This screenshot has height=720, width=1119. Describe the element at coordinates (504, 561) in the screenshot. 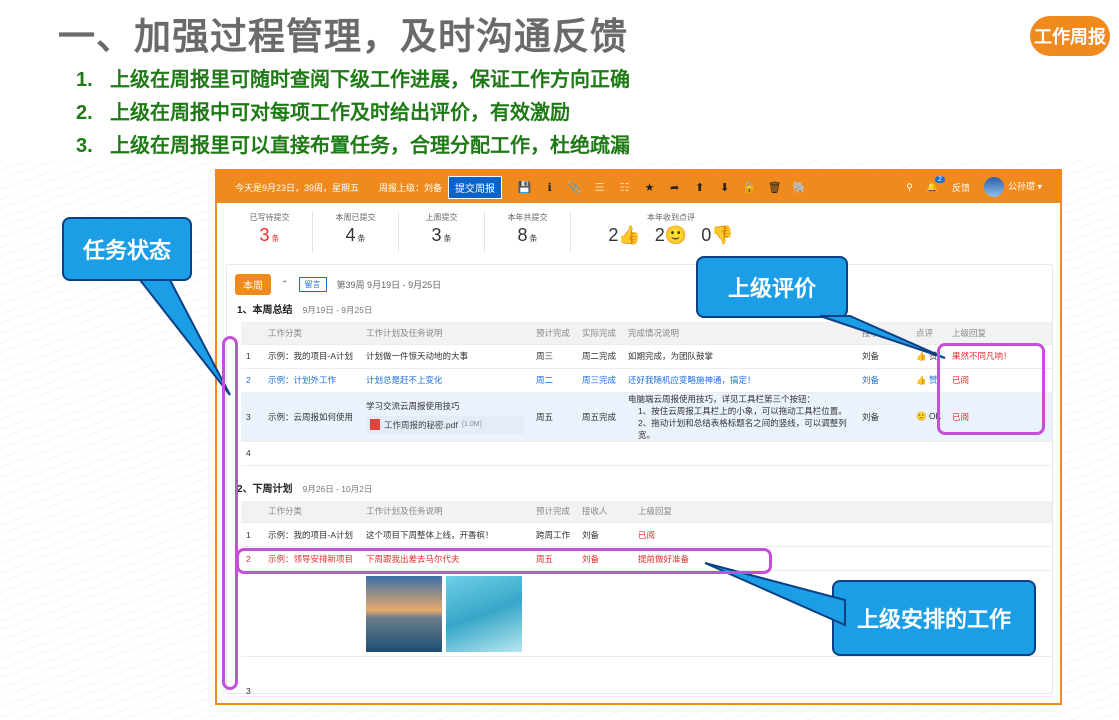

I see `assigned-highlight-box` at that location.